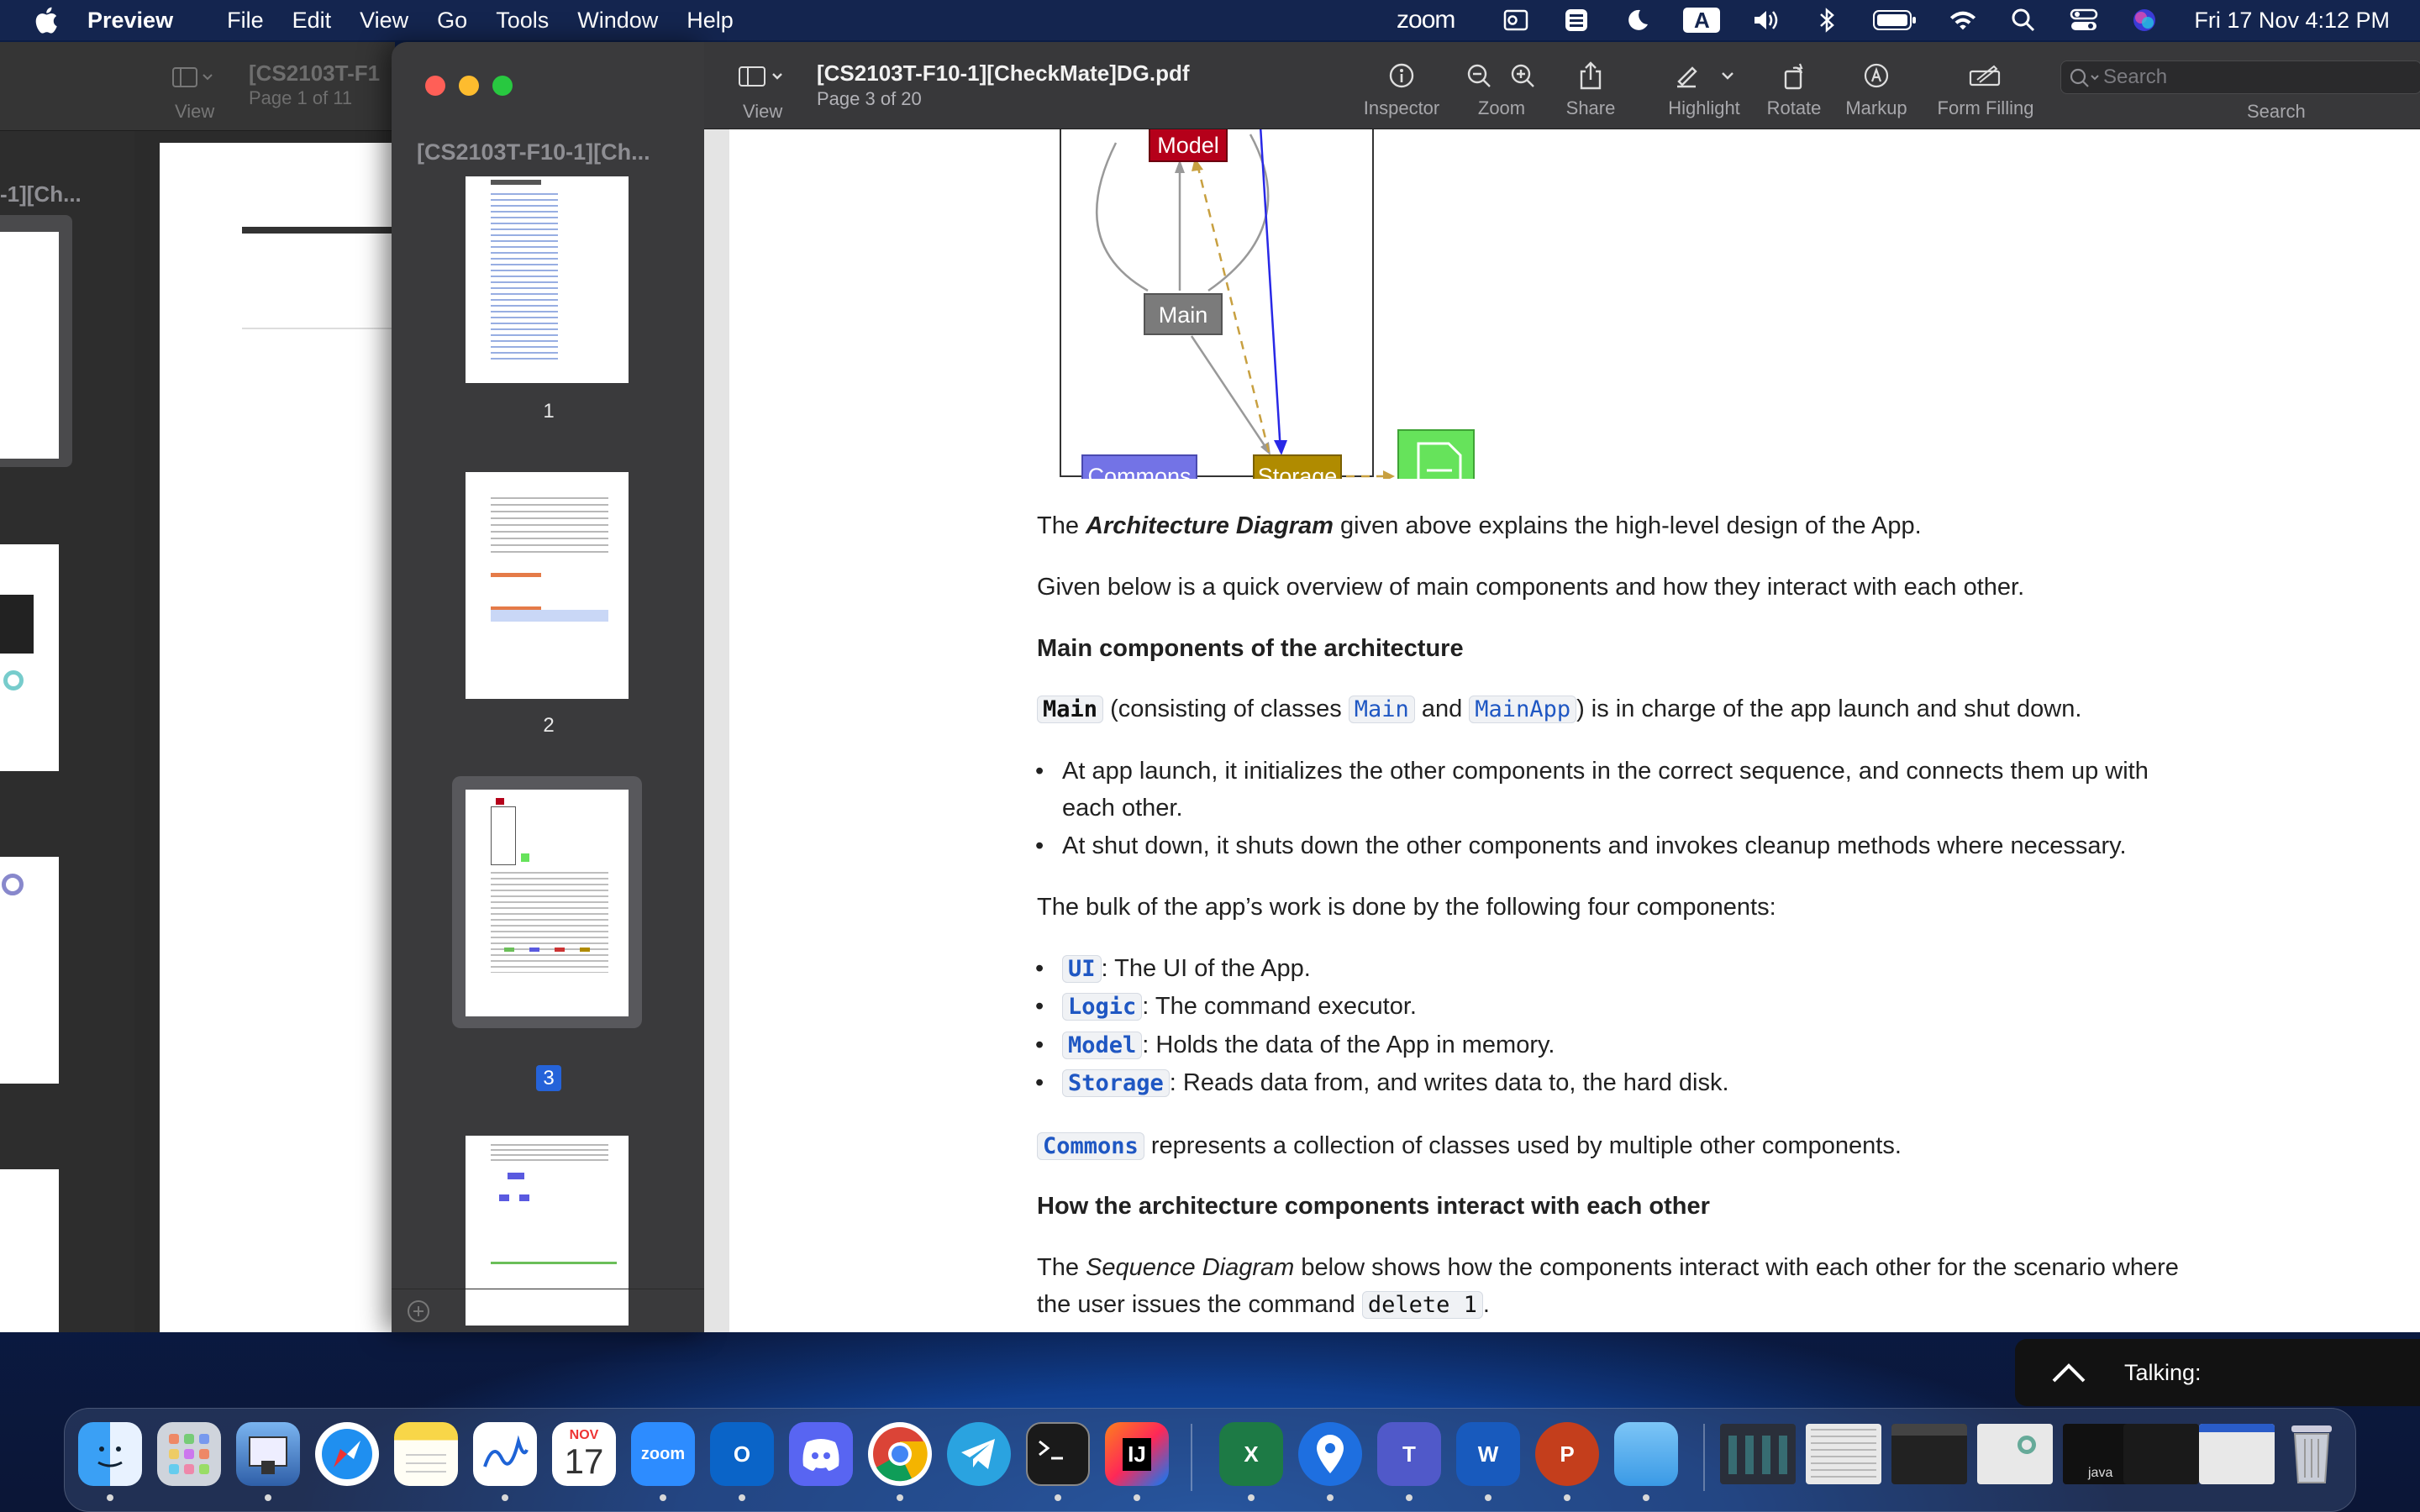  I want to click on calendar-icon: NOV 17, so click(584, 1454).